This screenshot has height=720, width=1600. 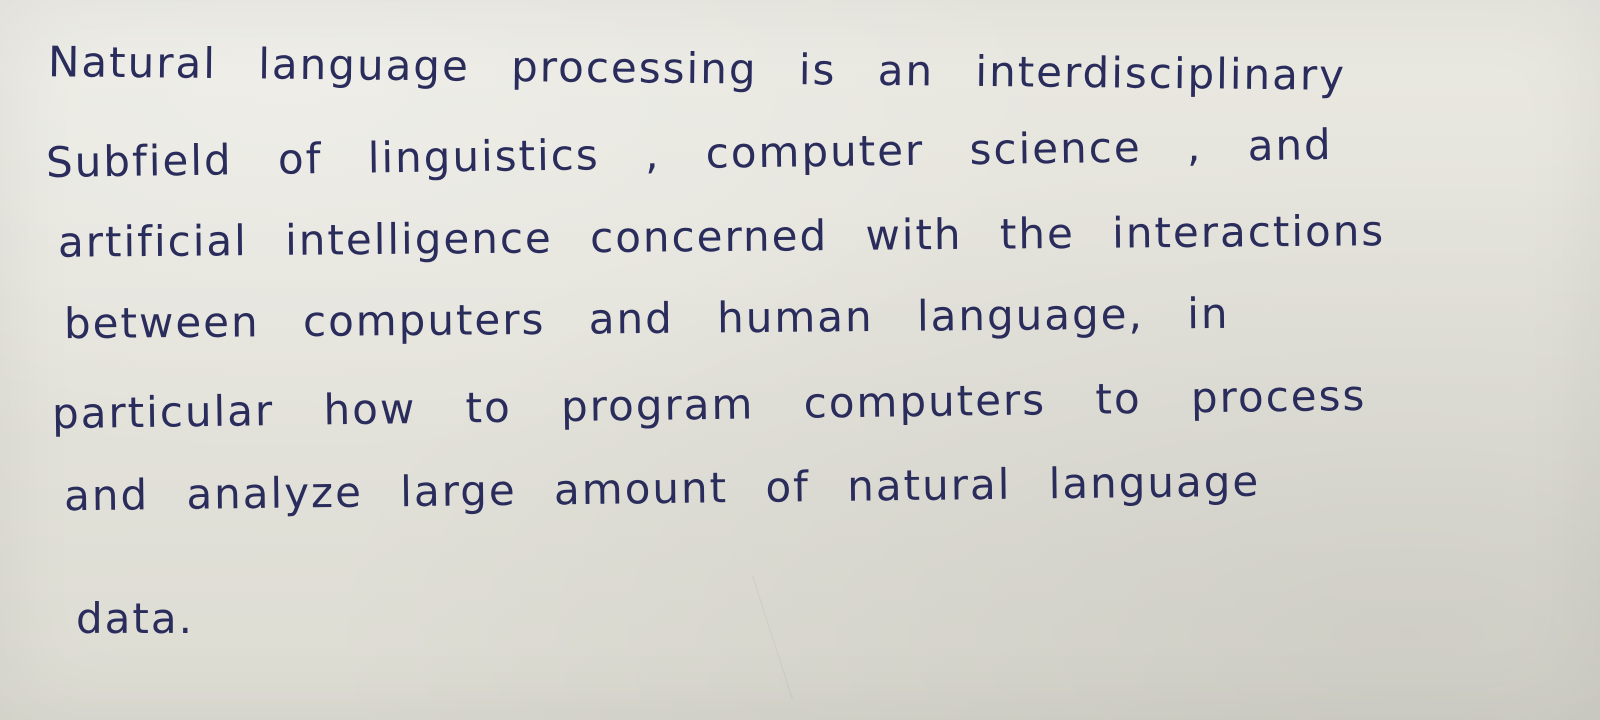 What do you see at coordinates (810, 625) in the screenshot?
I see `paper-crease` at bounding box center [810, 625].